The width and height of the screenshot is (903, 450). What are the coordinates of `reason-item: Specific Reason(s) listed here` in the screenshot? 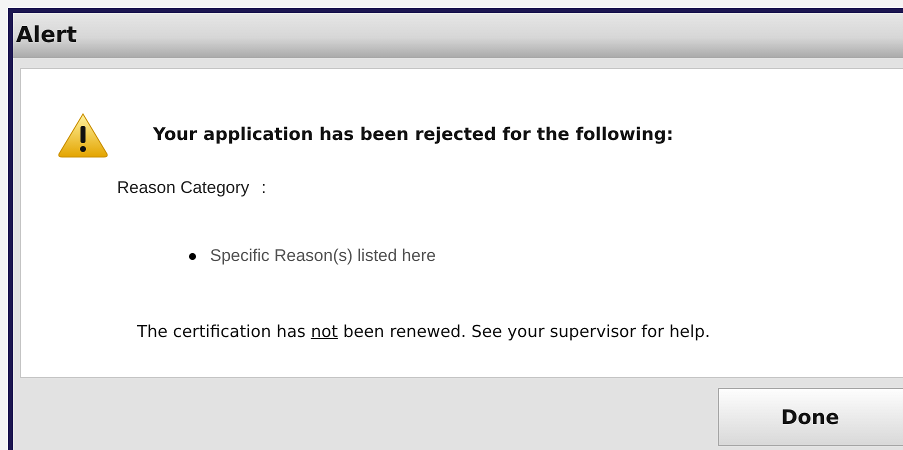 It's located at (323, 256).